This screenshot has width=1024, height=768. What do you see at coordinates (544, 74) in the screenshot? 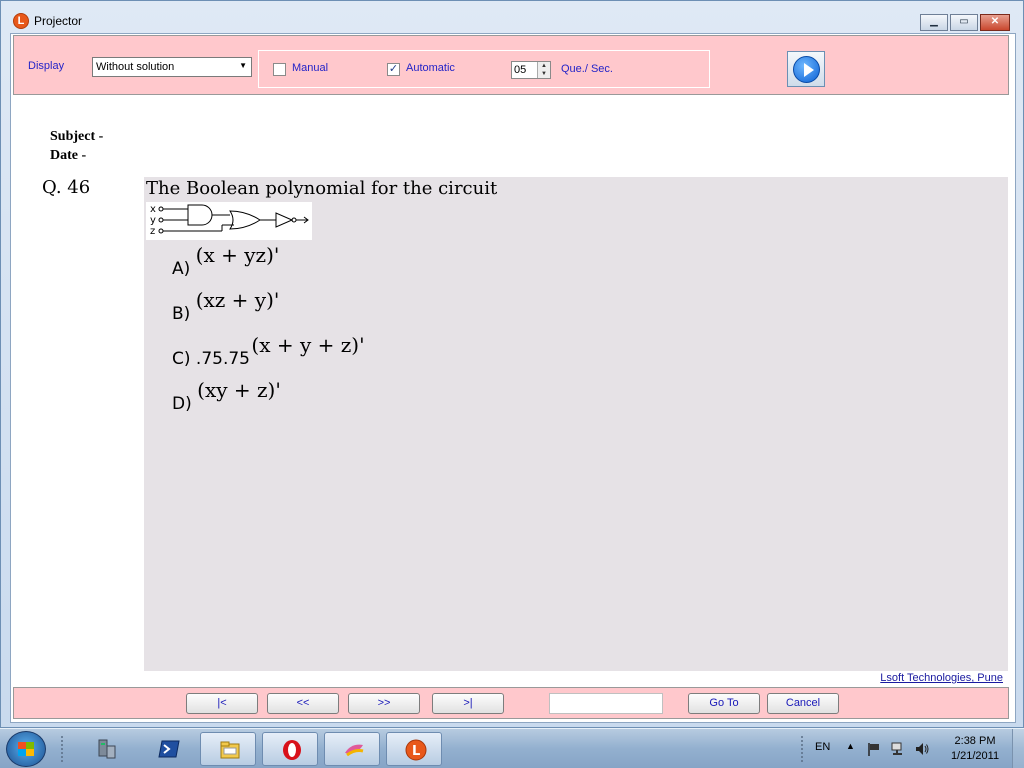
I see `spin-down-icon: ▼` at bounding box center [544, 74].